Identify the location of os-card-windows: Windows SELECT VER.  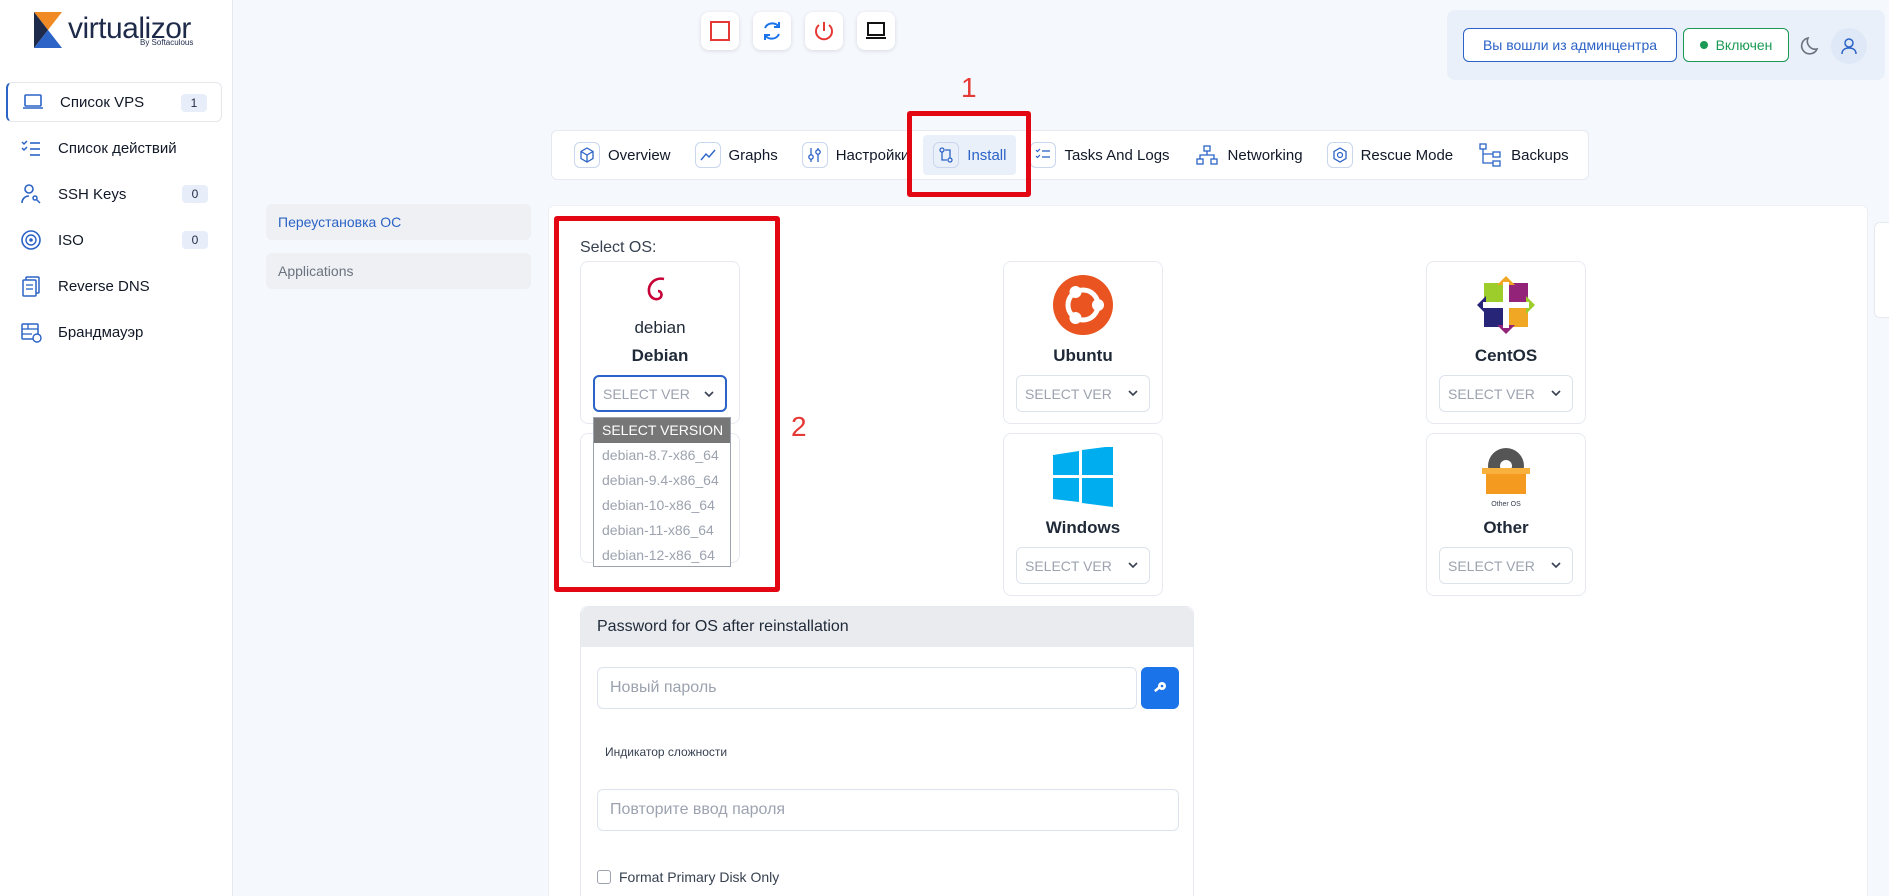
(1083, 514).